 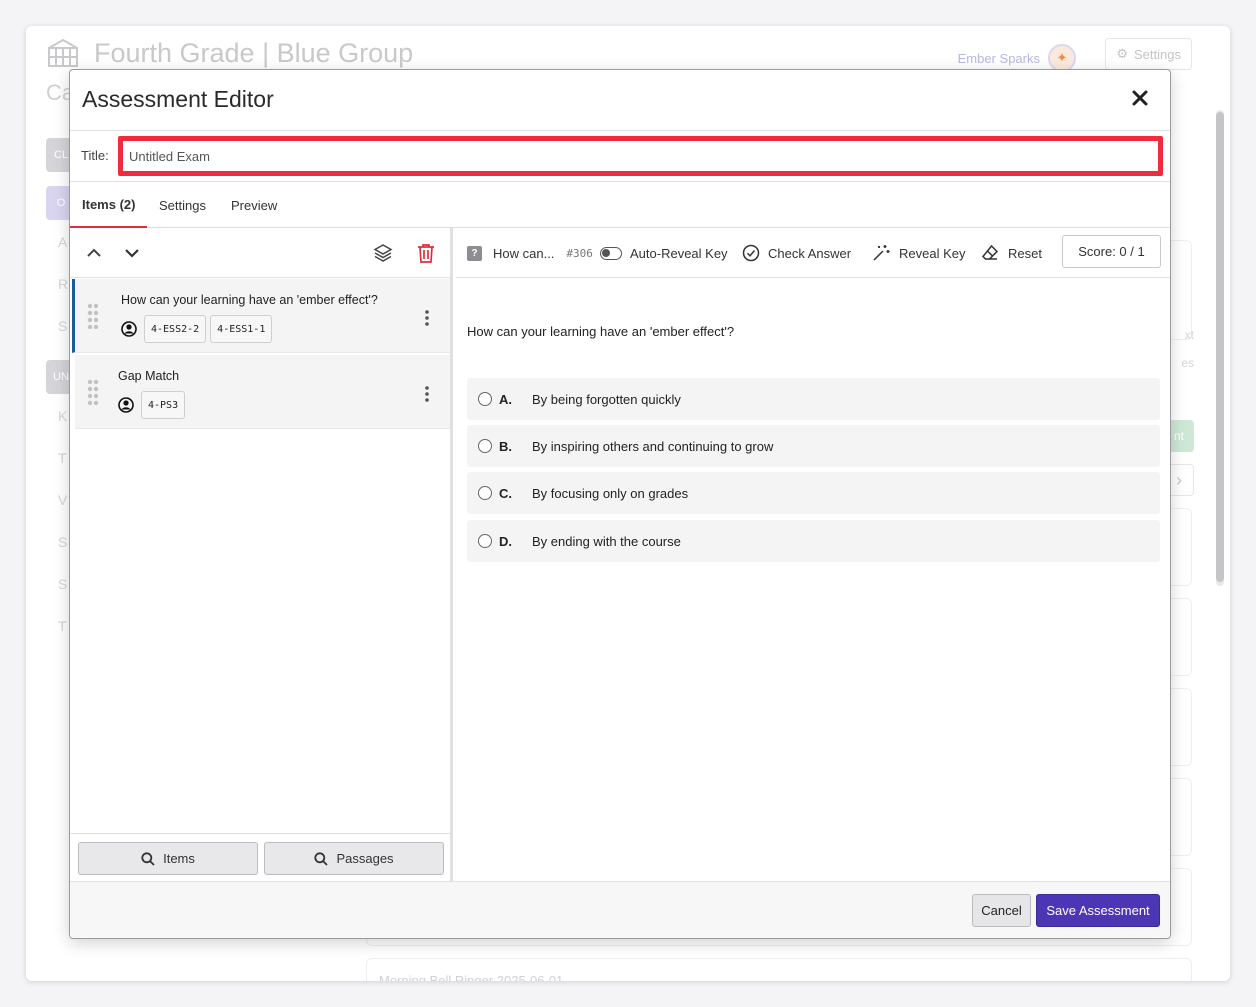 I want to click on title-label: Title:, so click(x=95, y=155).